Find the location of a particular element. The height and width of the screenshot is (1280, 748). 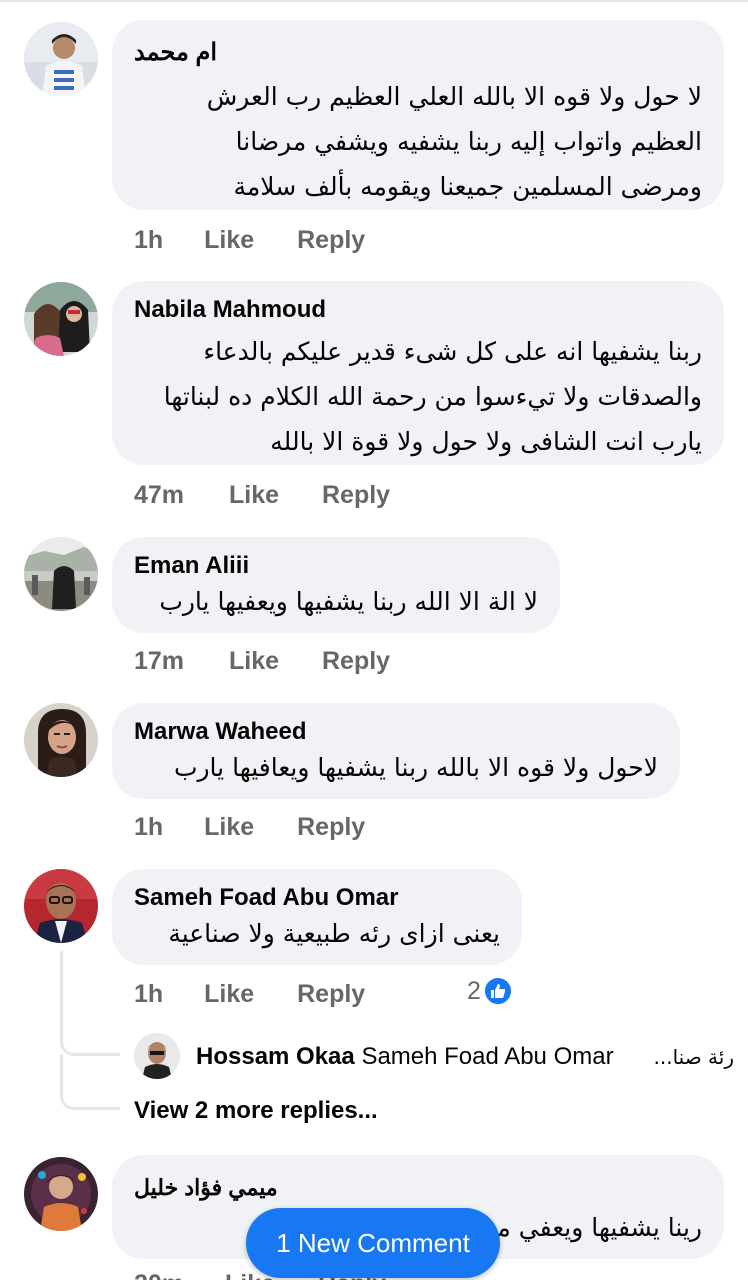

comment-author: Eman Aliii is located at coordinates (336, 566).